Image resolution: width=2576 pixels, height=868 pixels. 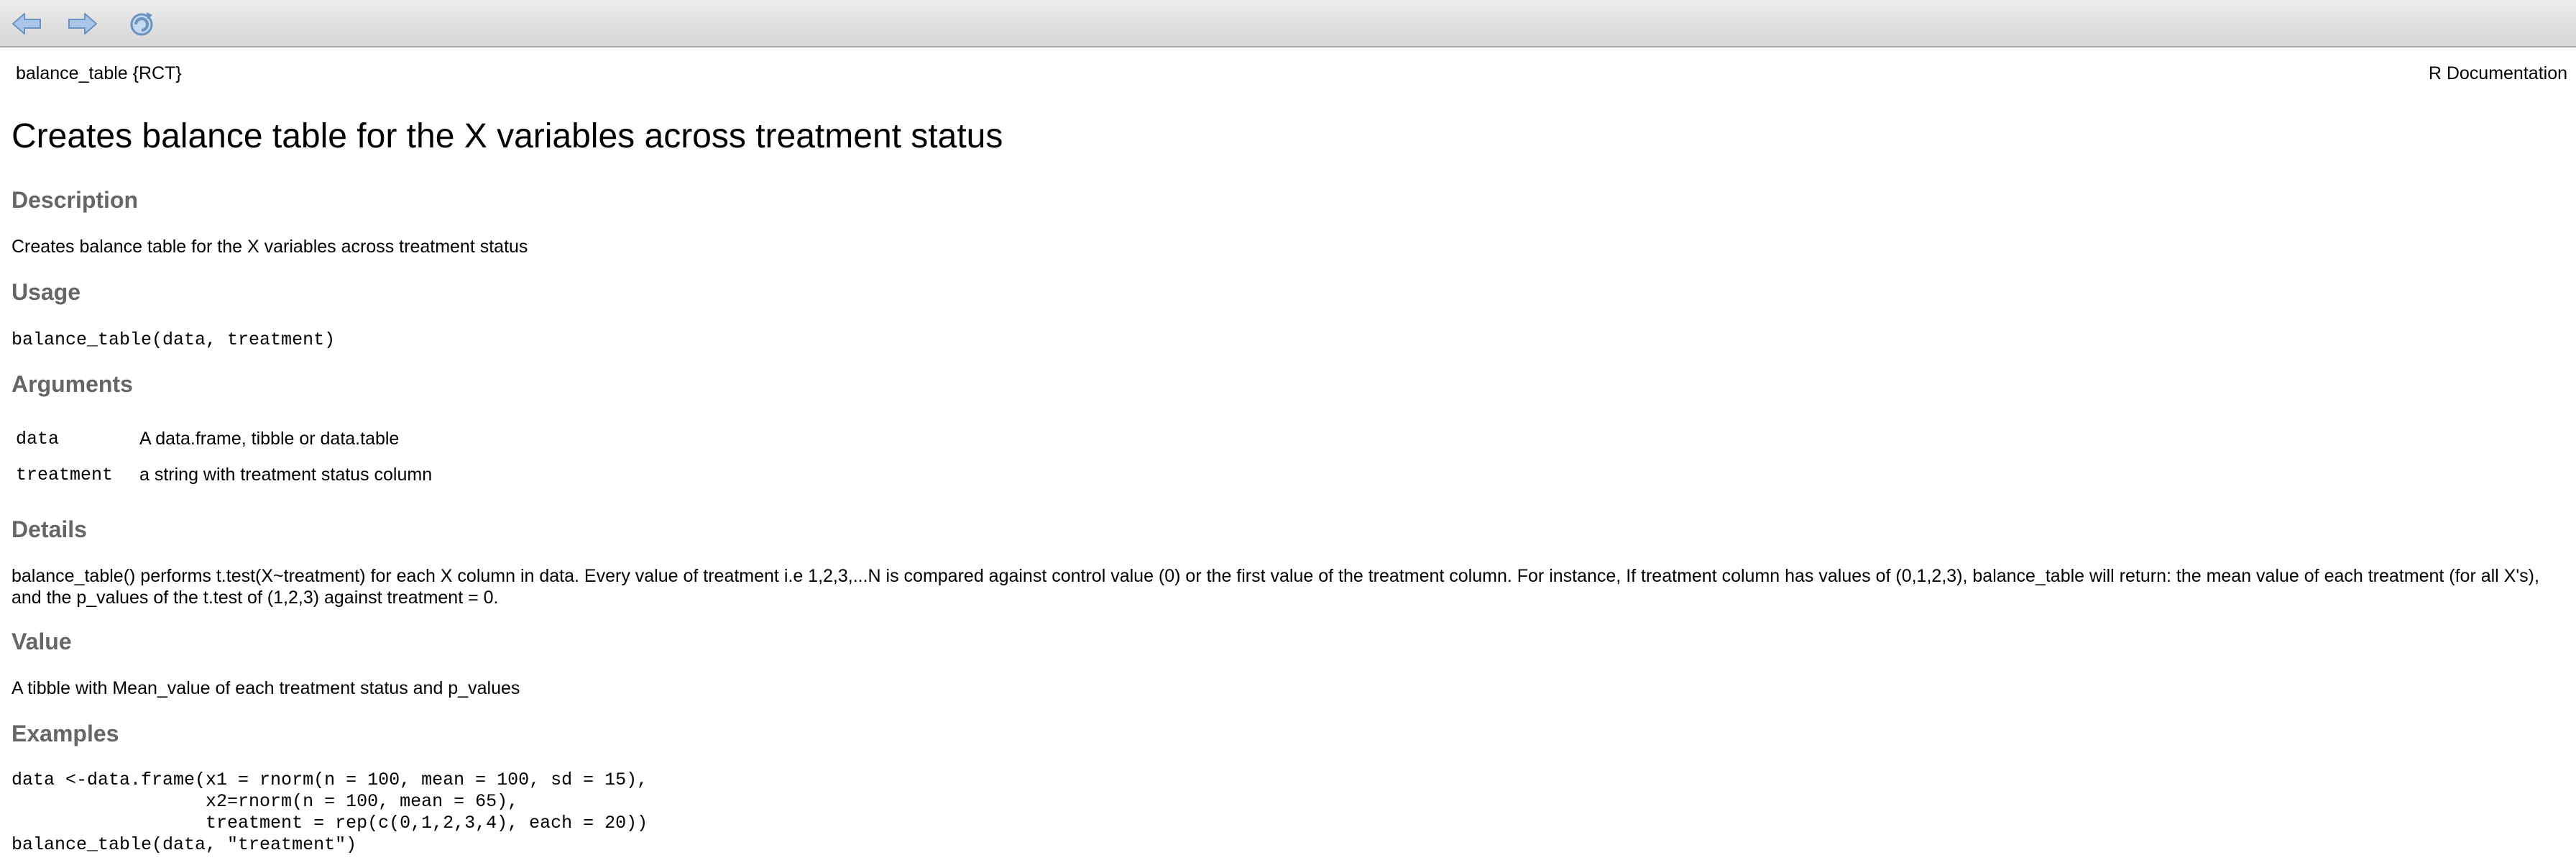 What do you see at coordinates (38, 438) in the screenshot?
I see `argument-name: data` at bounding box center [38, 438].